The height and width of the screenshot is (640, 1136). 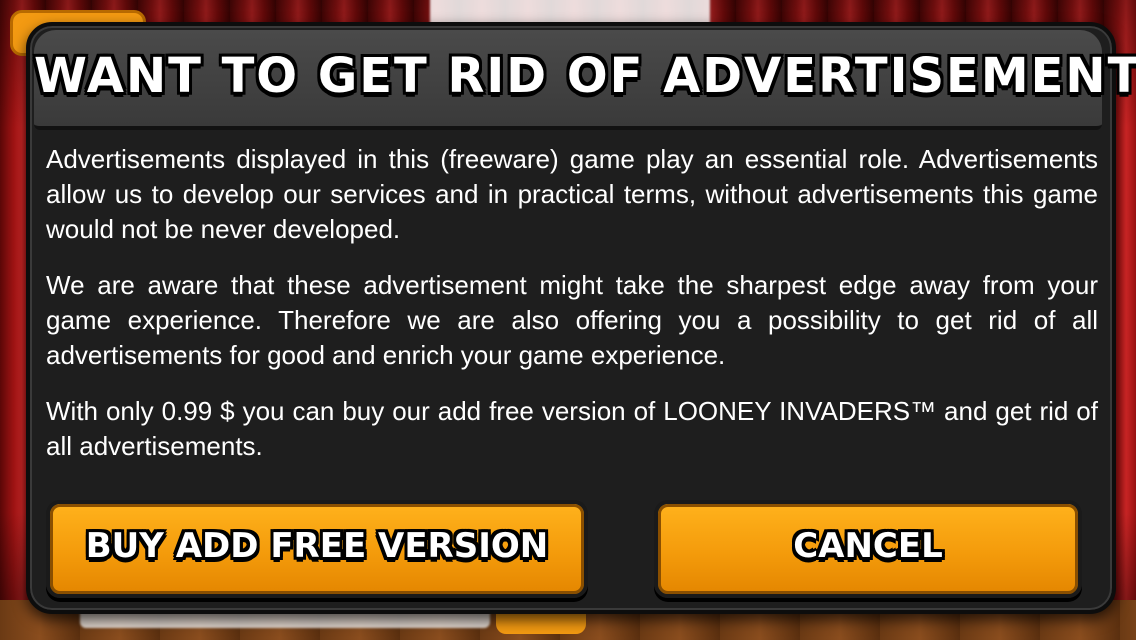 What do you see at coordinates (585, 76) in the screenshot?
I see `dialog-title: WANT TO GET RID OF ADVERTISEMENTS?` at bounding box center [585, 76].